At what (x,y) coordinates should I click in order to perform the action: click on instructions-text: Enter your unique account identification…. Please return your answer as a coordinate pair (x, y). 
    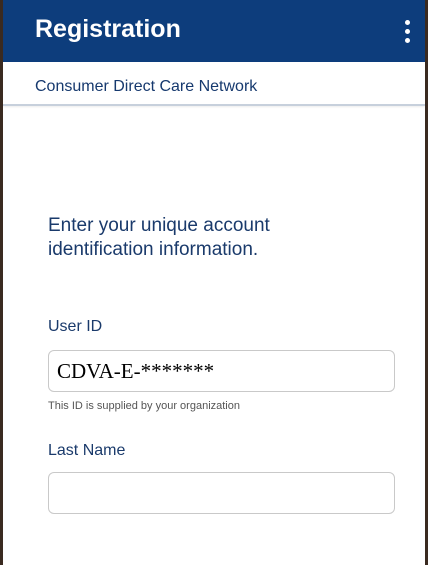
    Looking at the image, I should click on (159, 237).